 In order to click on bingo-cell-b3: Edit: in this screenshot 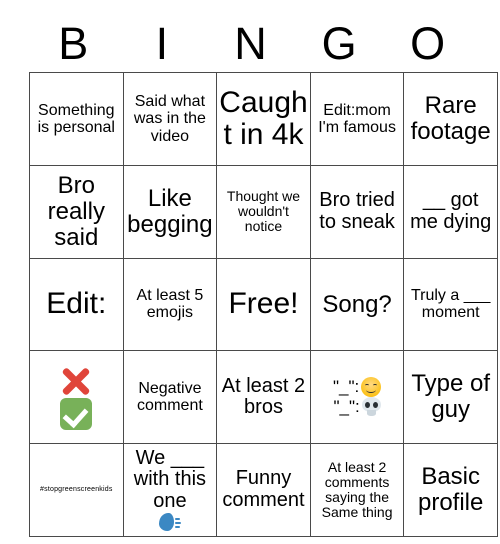, I will do `click(76, 304)`.